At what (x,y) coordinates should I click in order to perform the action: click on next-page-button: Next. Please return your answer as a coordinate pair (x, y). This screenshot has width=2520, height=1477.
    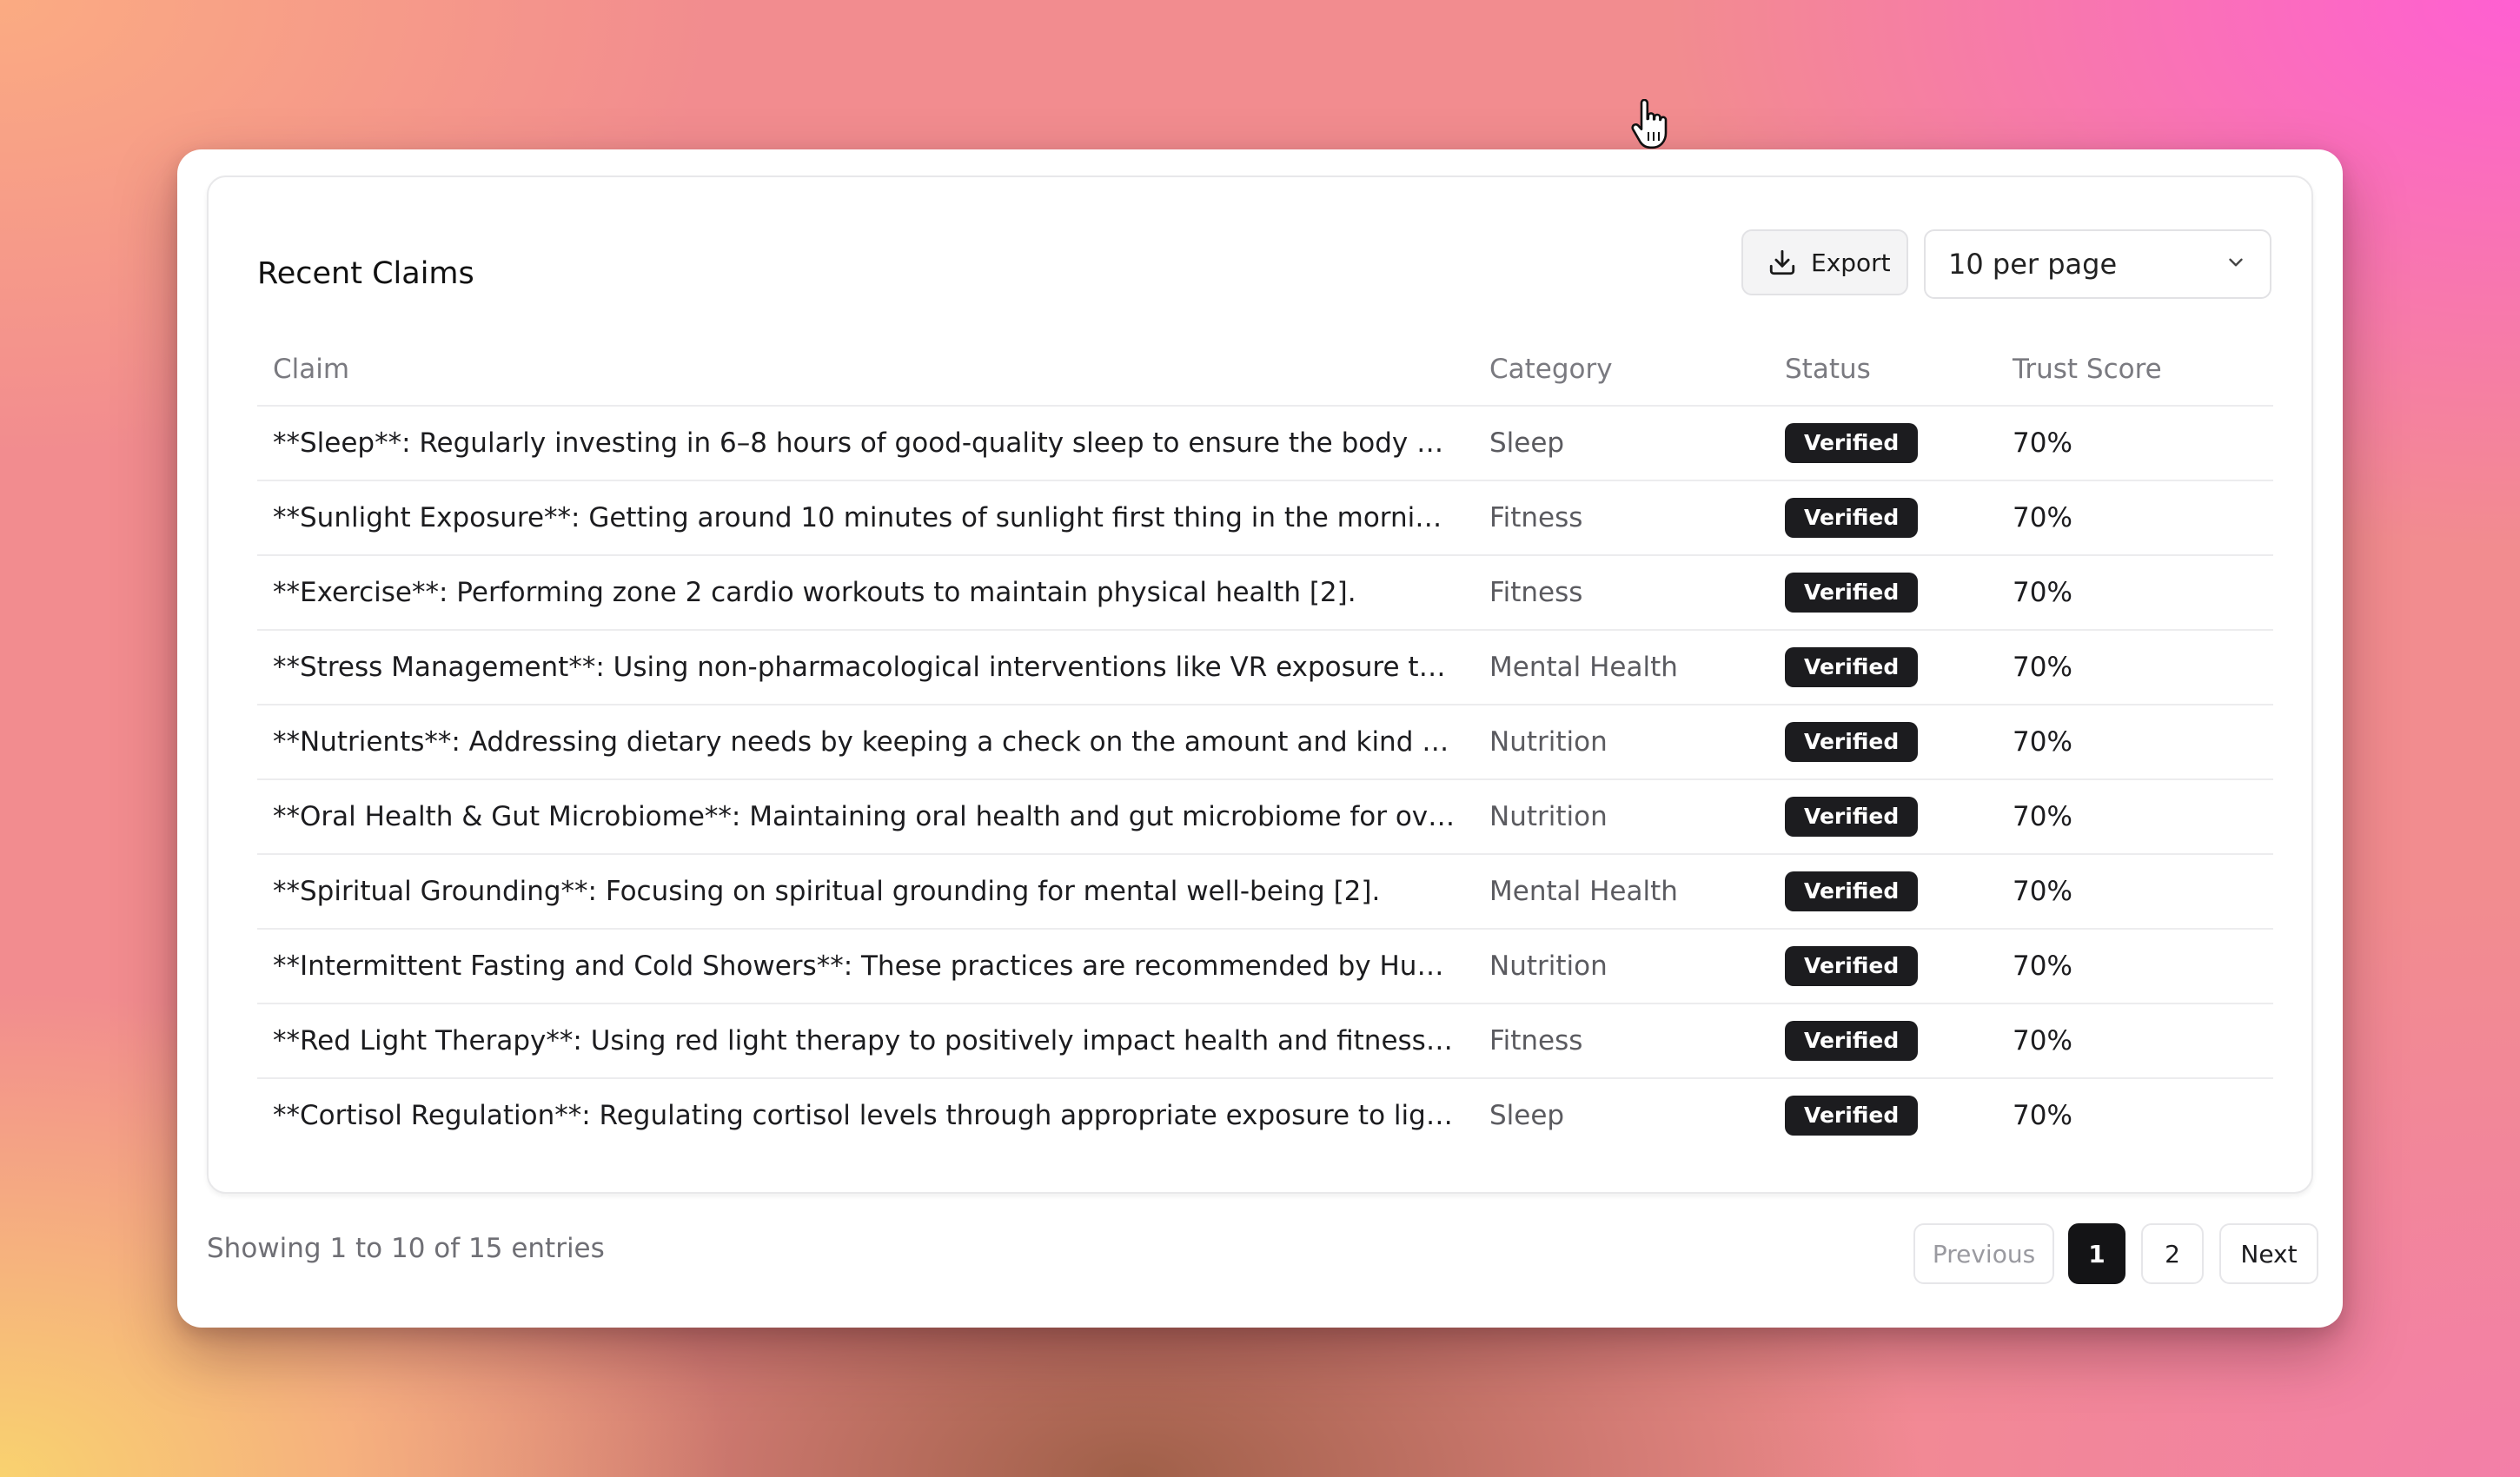
    Looking at the image, I should click on (2268, 1253).